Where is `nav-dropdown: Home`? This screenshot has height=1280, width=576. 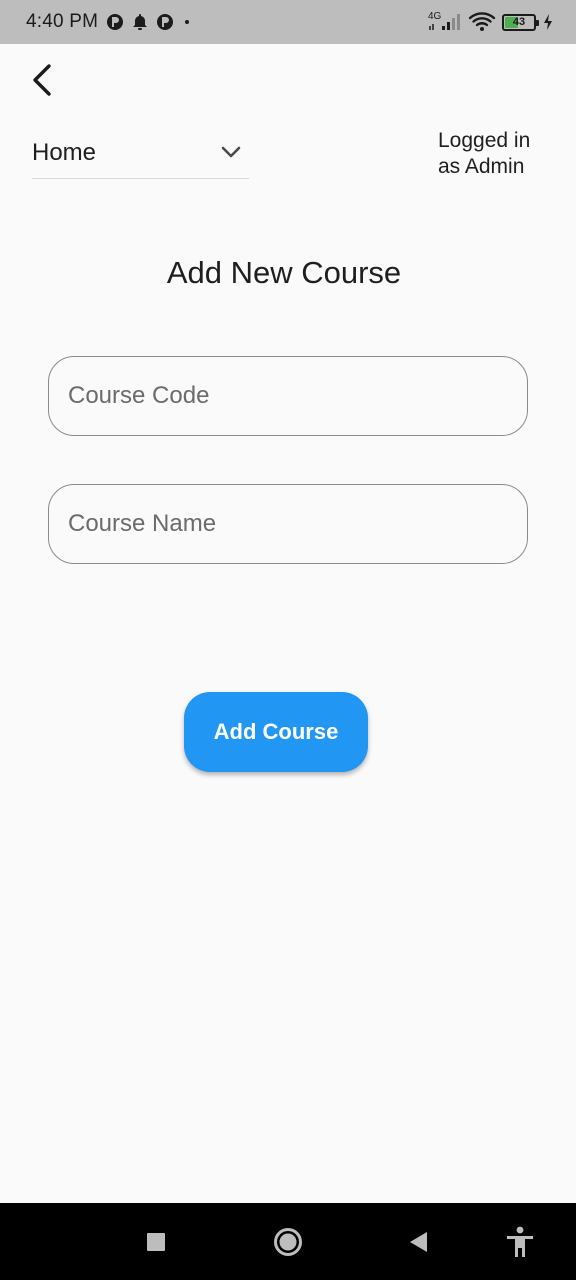 nav-dropdown: Home is located at coordinates (140, 153).